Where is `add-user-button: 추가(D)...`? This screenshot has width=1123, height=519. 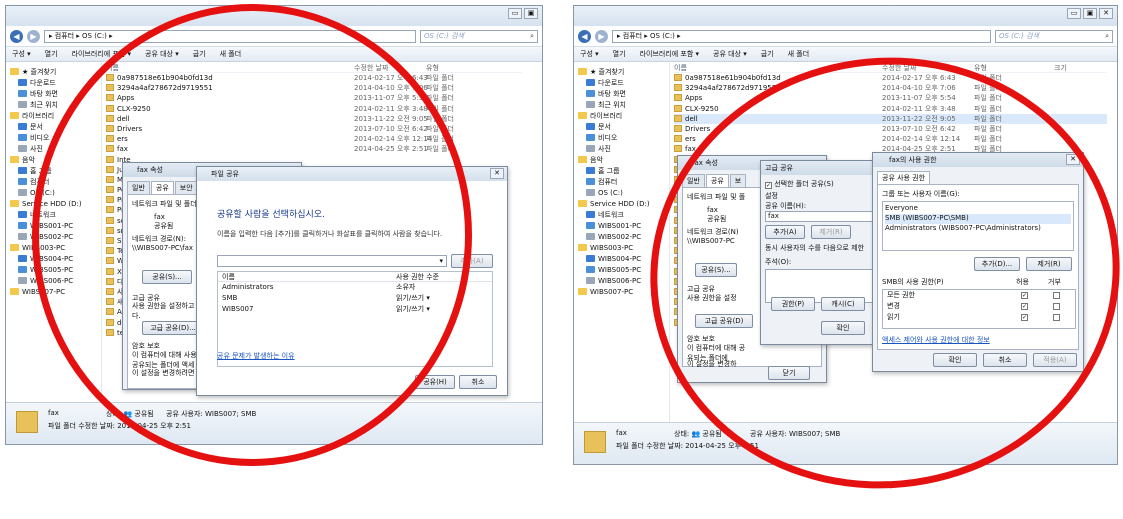
add-user-button: 추가(D)... is located at coordinates (997, 264).